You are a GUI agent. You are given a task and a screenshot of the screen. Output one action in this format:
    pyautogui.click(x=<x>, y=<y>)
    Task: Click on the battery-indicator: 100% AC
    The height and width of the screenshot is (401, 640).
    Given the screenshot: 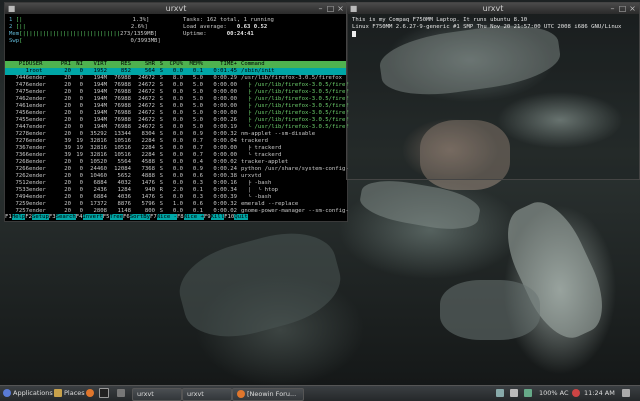 What is the action you would take?
    pyautogui.click(x=554, y=393)
    